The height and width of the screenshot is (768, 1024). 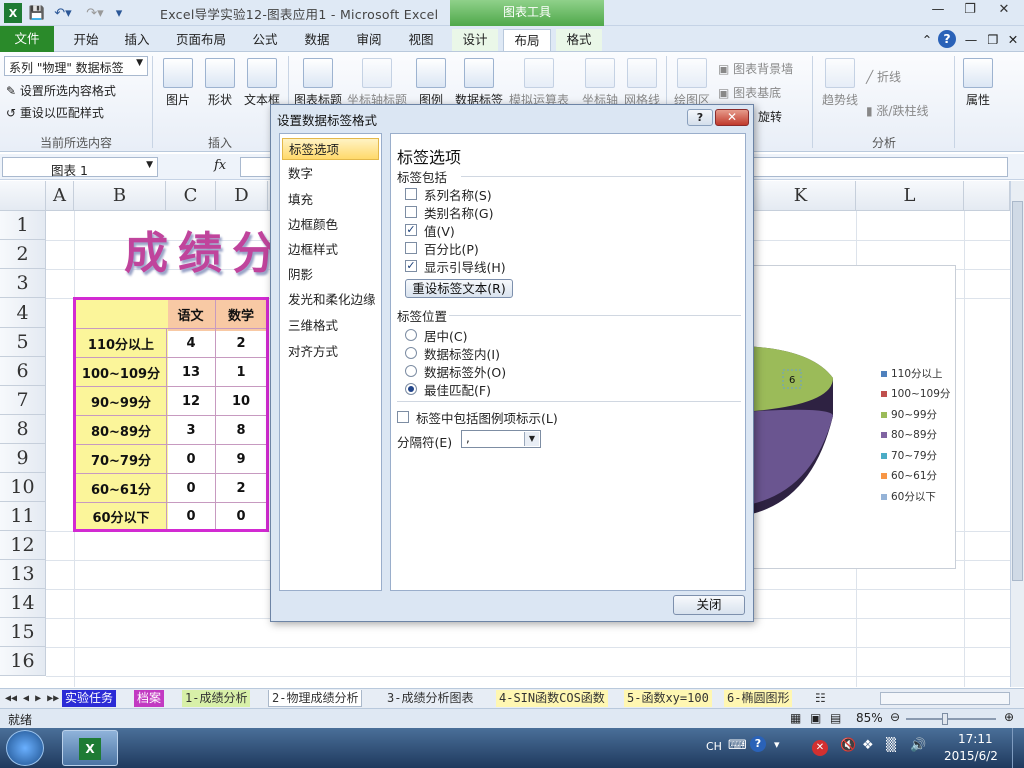 I want to click on tab-format: 格式, so click(x=579, y=40).